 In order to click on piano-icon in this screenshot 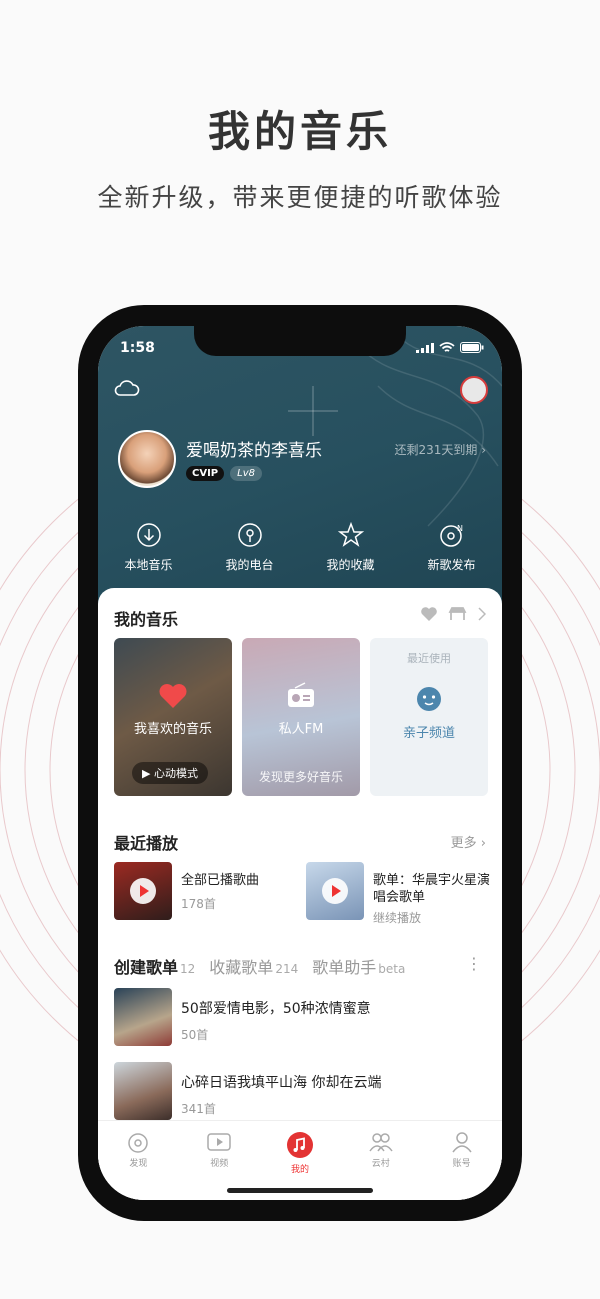, I will do `click(458, 614)`.